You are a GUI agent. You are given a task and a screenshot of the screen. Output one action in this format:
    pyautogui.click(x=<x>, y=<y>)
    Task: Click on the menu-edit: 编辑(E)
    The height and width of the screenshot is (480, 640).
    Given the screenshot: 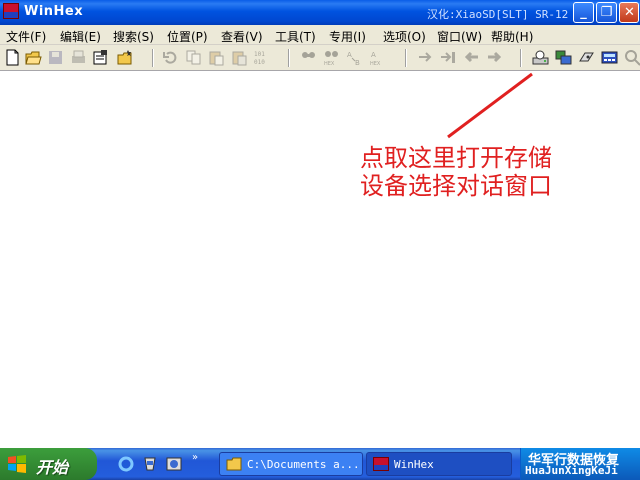 What is the action you would take?
    pyautogui.click(x=80, y=36)
    